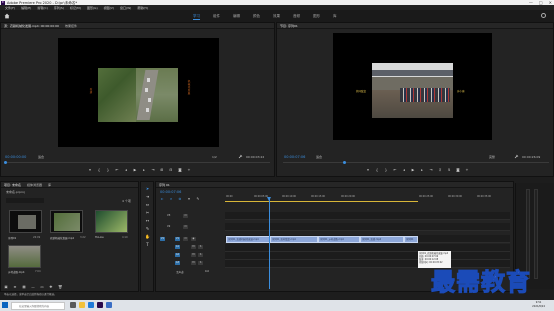  Describe the element at coordinates (214, 157) in the screenshot. I see `source-resolution-select: 1/2` at that location.